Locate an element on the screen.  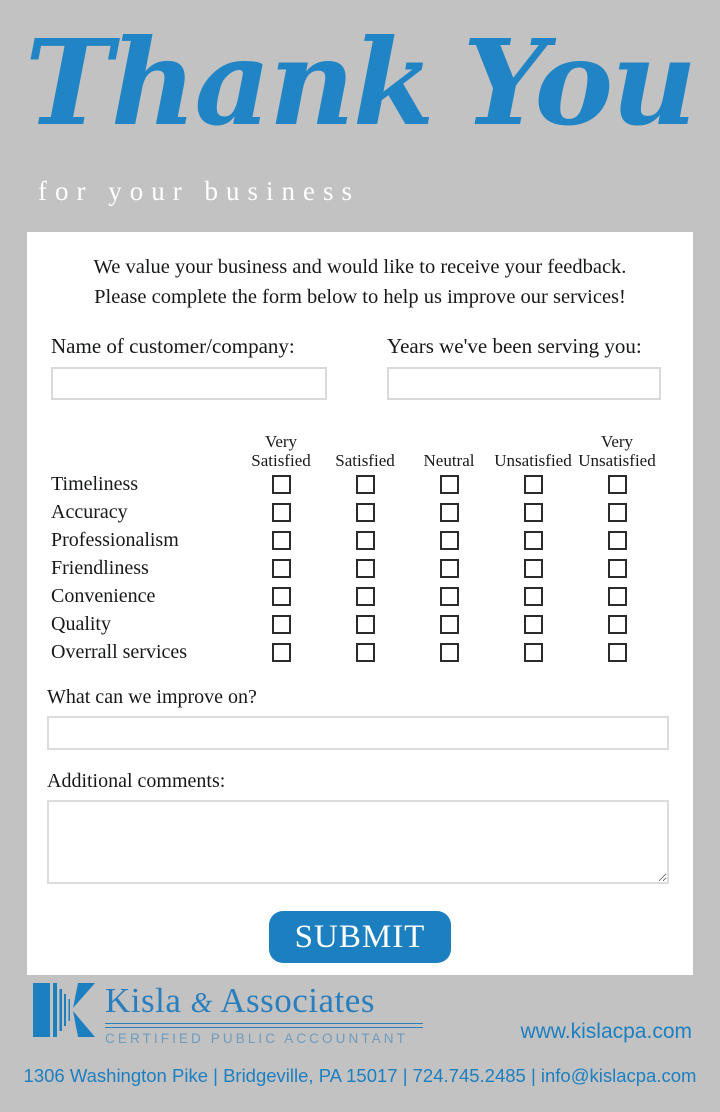
column-header-unsatisfied: Unsatisfied is located at coordinates (533, 460).